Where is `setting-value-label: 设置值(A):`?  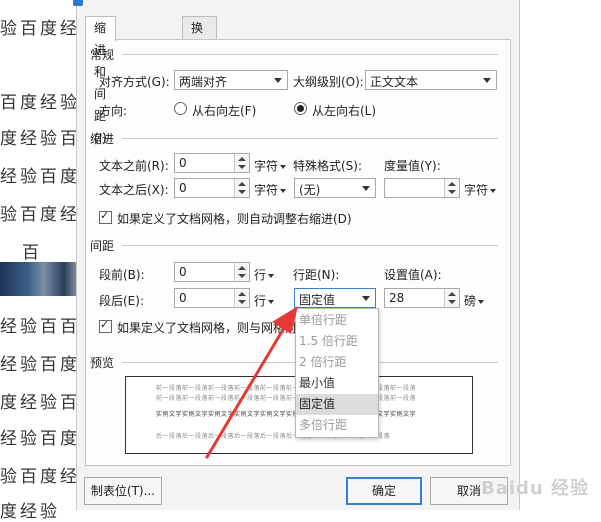 setting-value-label: 设置值(A): is located at coordinates (413, 275).